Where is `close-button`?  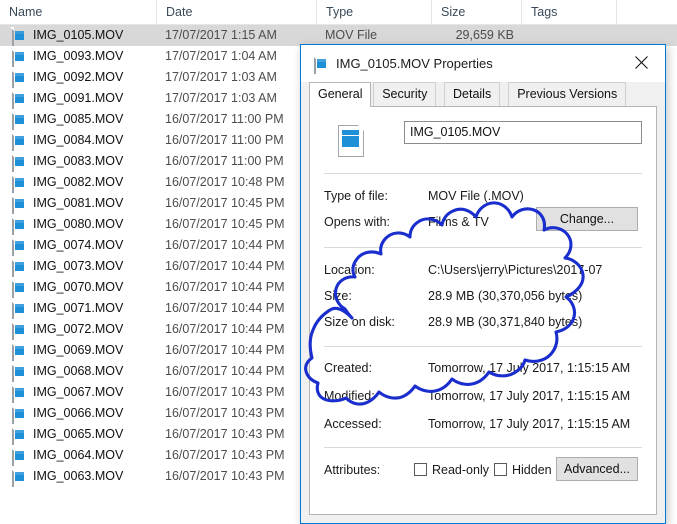 close-button is located at coordinates (642, 62).